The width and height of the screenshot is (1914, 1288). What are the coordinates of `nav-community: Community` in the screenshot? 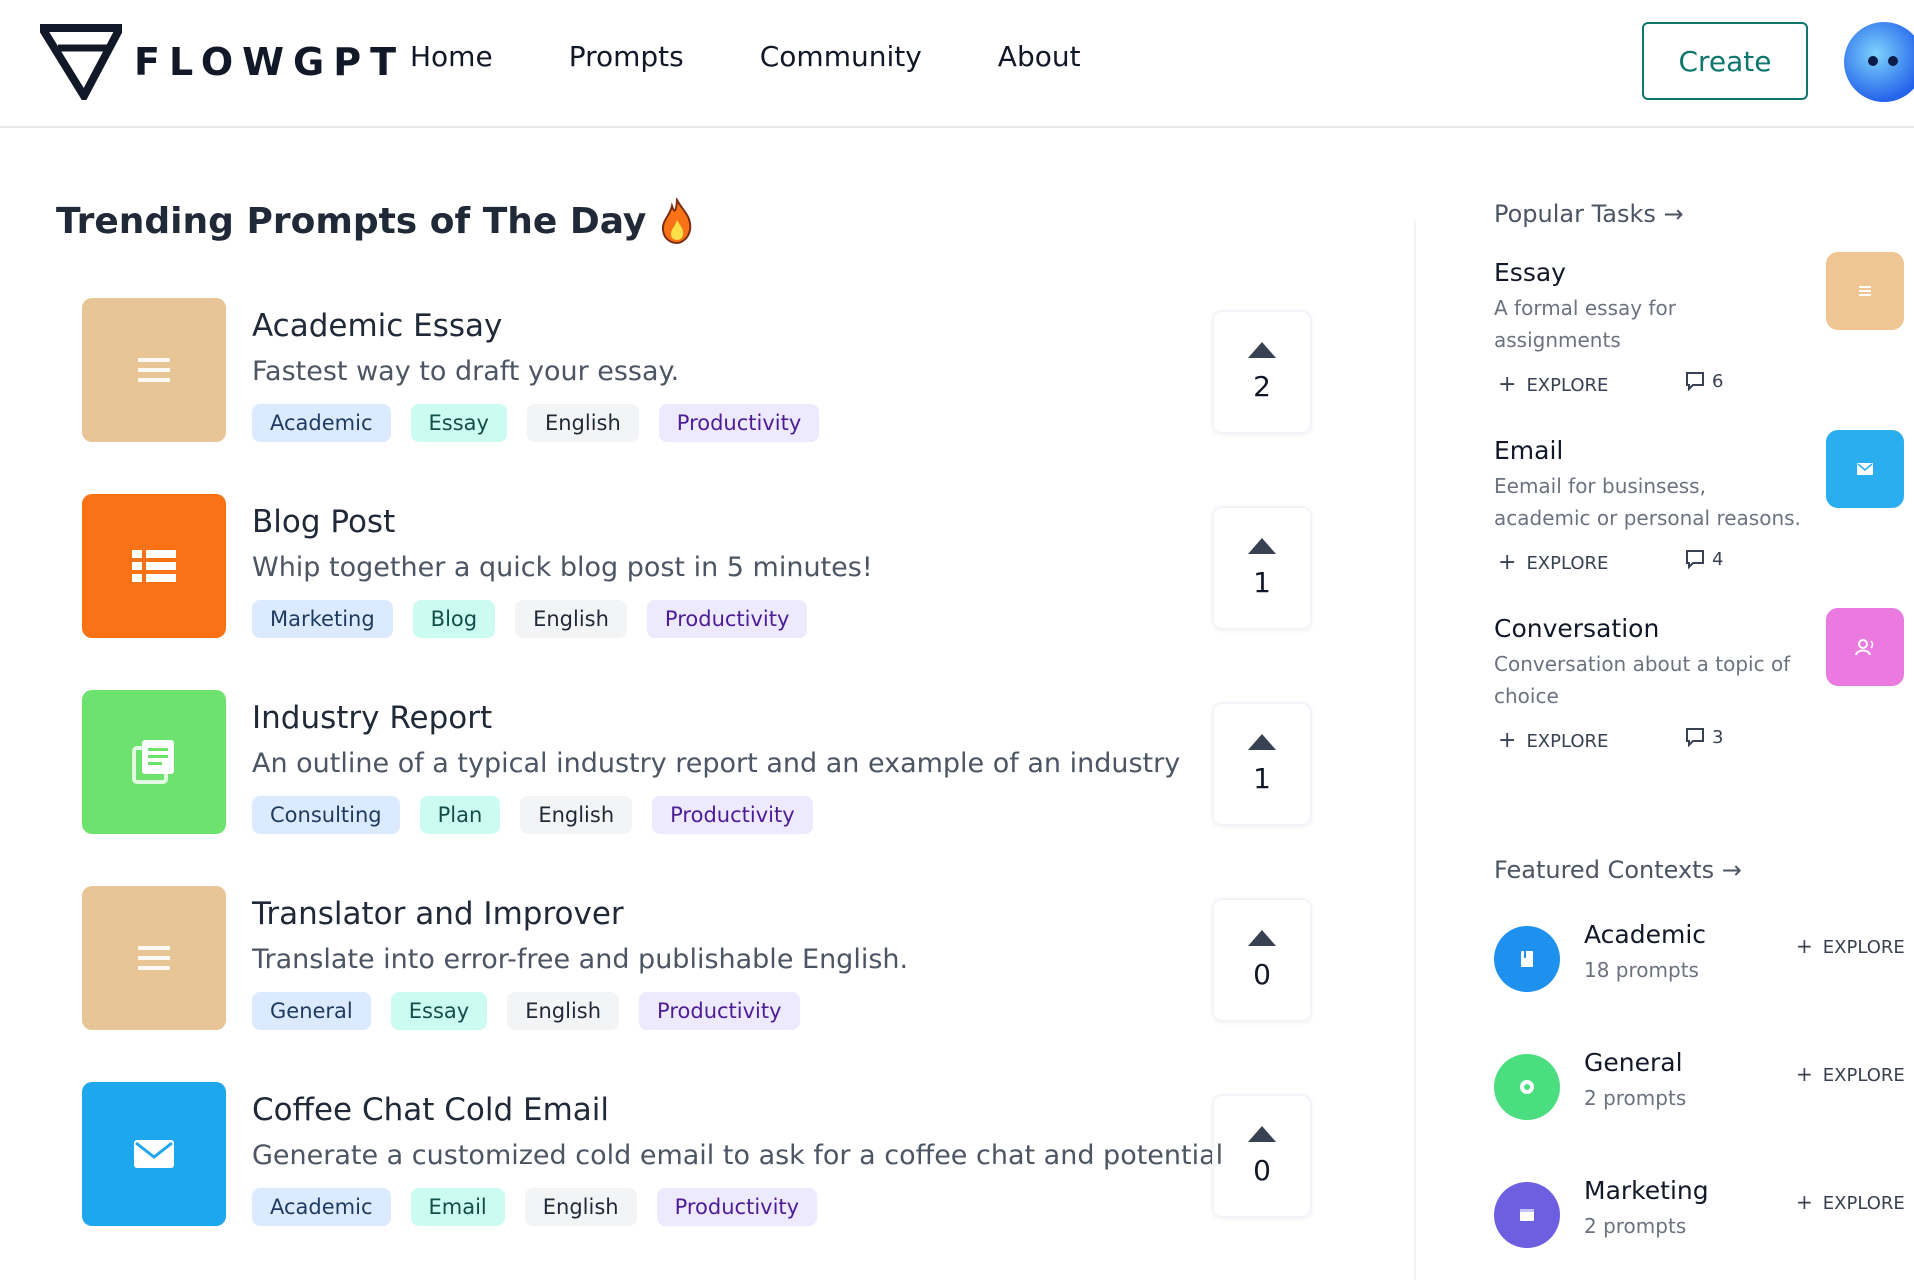 It's located at (841, 56).